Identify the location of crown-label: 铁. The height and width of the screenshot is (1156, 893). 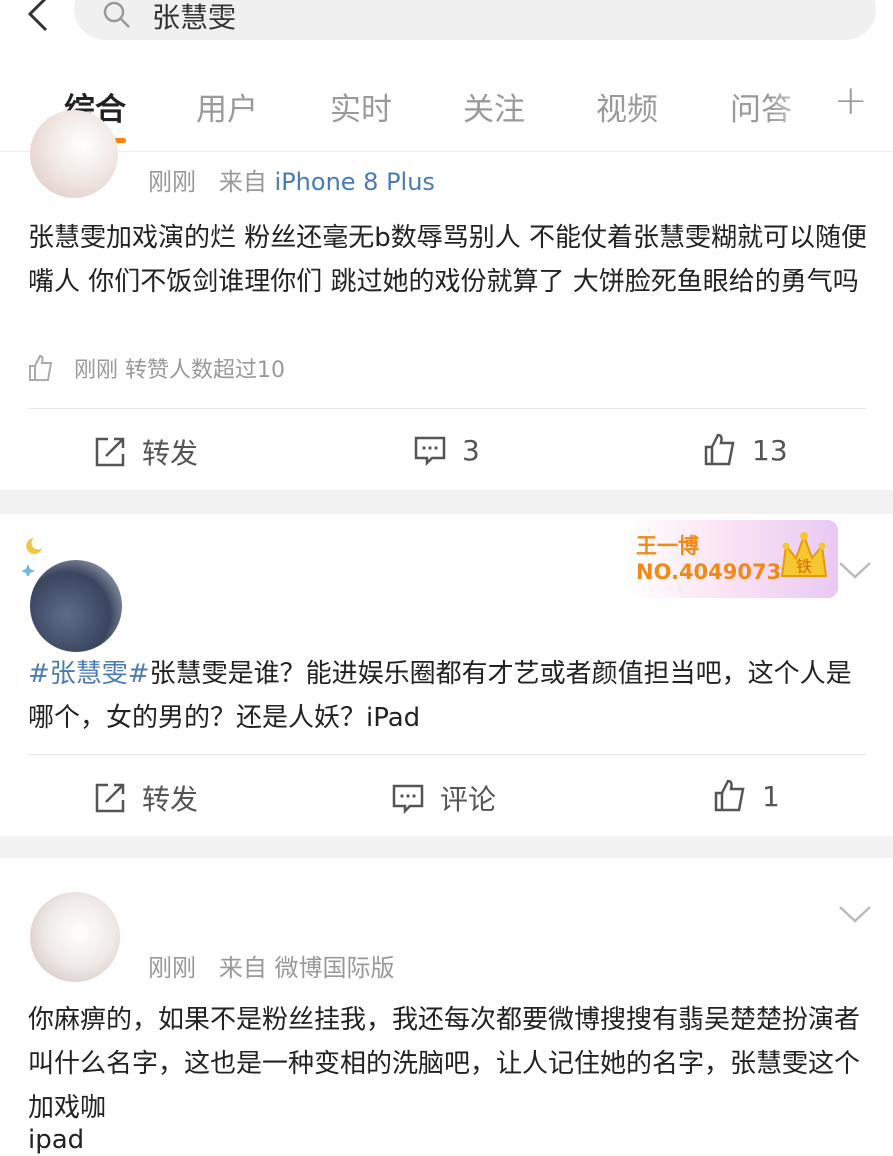
(804, 566).